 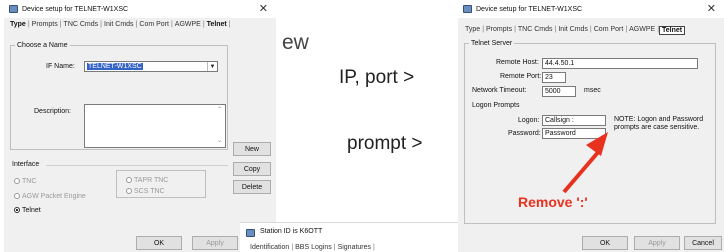 I want to click on left-titlebar: Device setup for TELNET-W1XSC ✕, so click(x=140, y=9).